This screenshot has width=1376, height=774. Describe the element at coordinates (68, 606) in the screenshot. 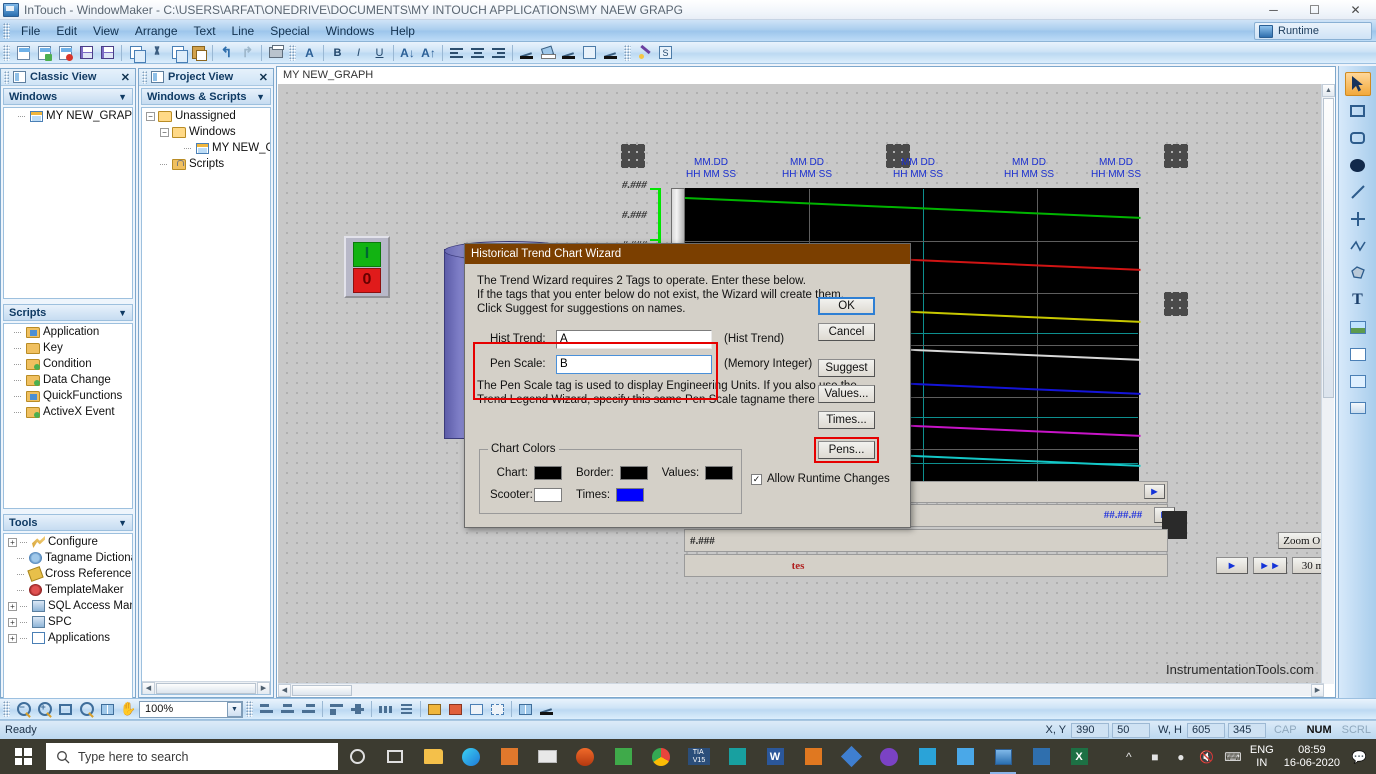

I see `tree-item-sql-access-manager: + SQL Access Mana` at that location.